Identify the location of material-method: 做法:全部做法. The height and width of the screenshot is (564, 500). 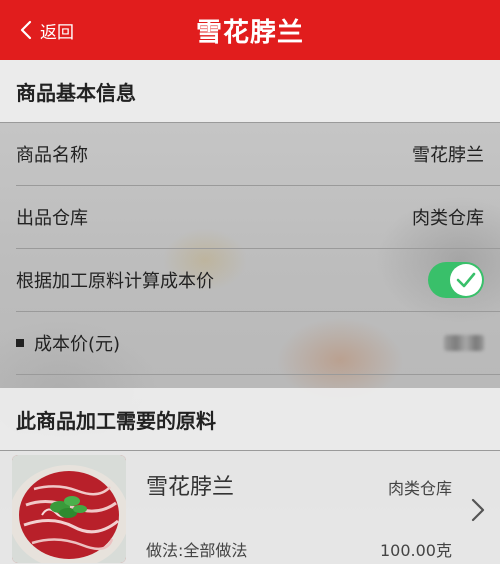
(197, 550).